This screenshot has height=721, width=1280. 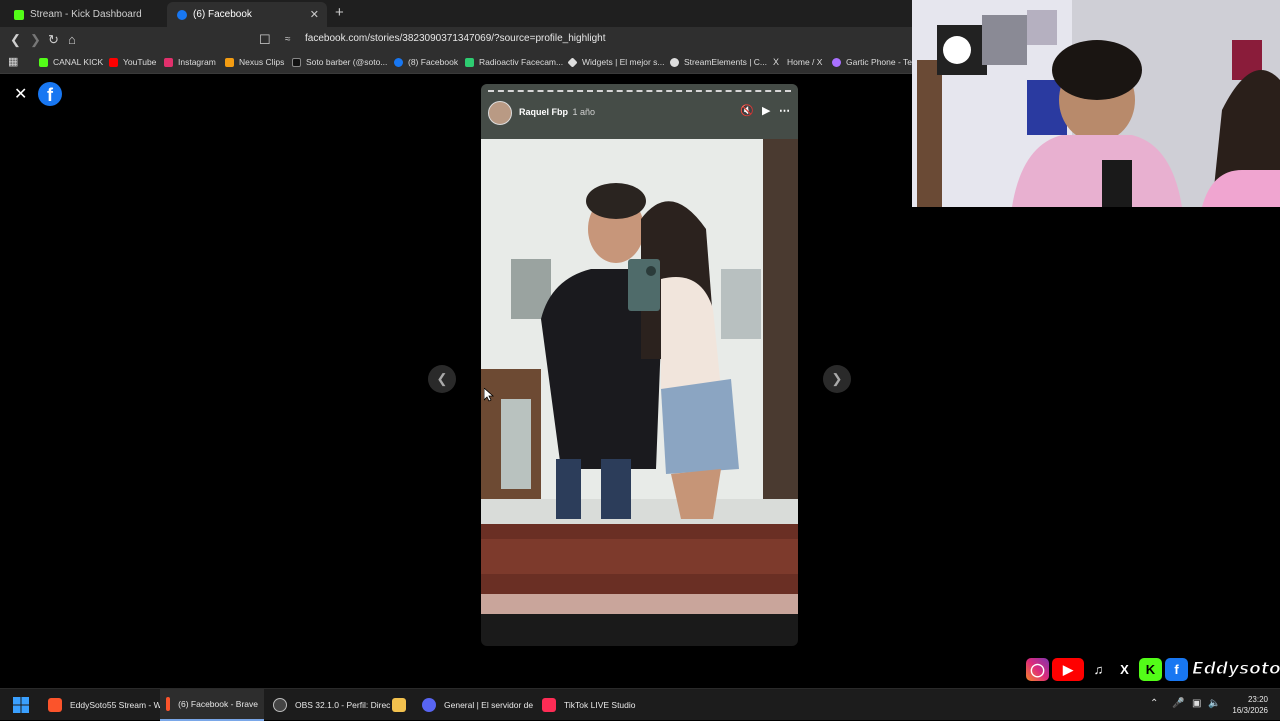 What do you see at coordinates (168, 62) in the screenshot?
I see `instagram-icon` at bounding box center [168, 62].